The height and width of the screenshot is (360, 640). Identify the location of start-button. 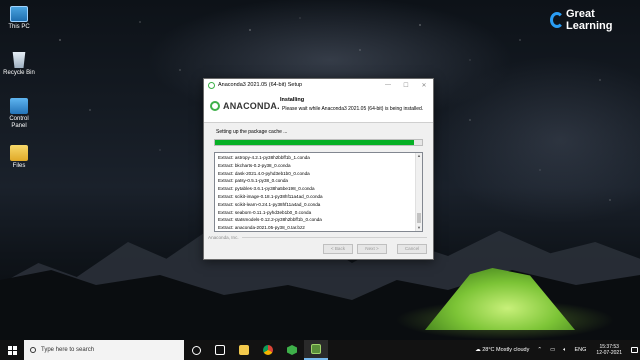
(12, 350).